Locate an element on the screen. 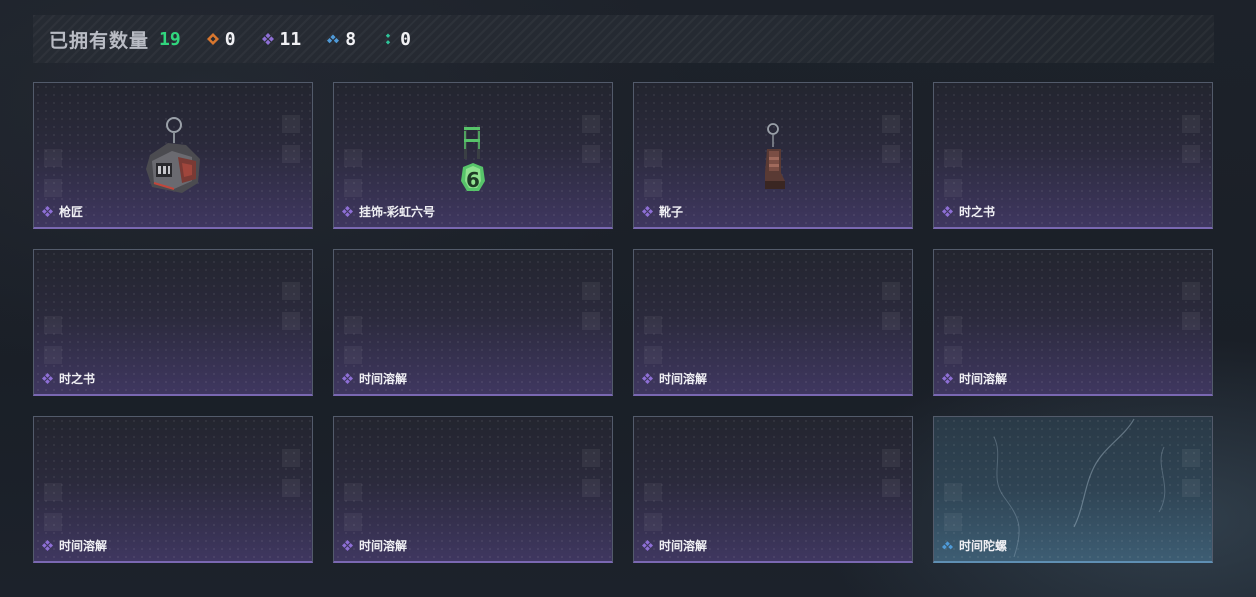 This screenshot has width=1256, height=597. item-name: 枪匠 is located at coordinates (71, 212).